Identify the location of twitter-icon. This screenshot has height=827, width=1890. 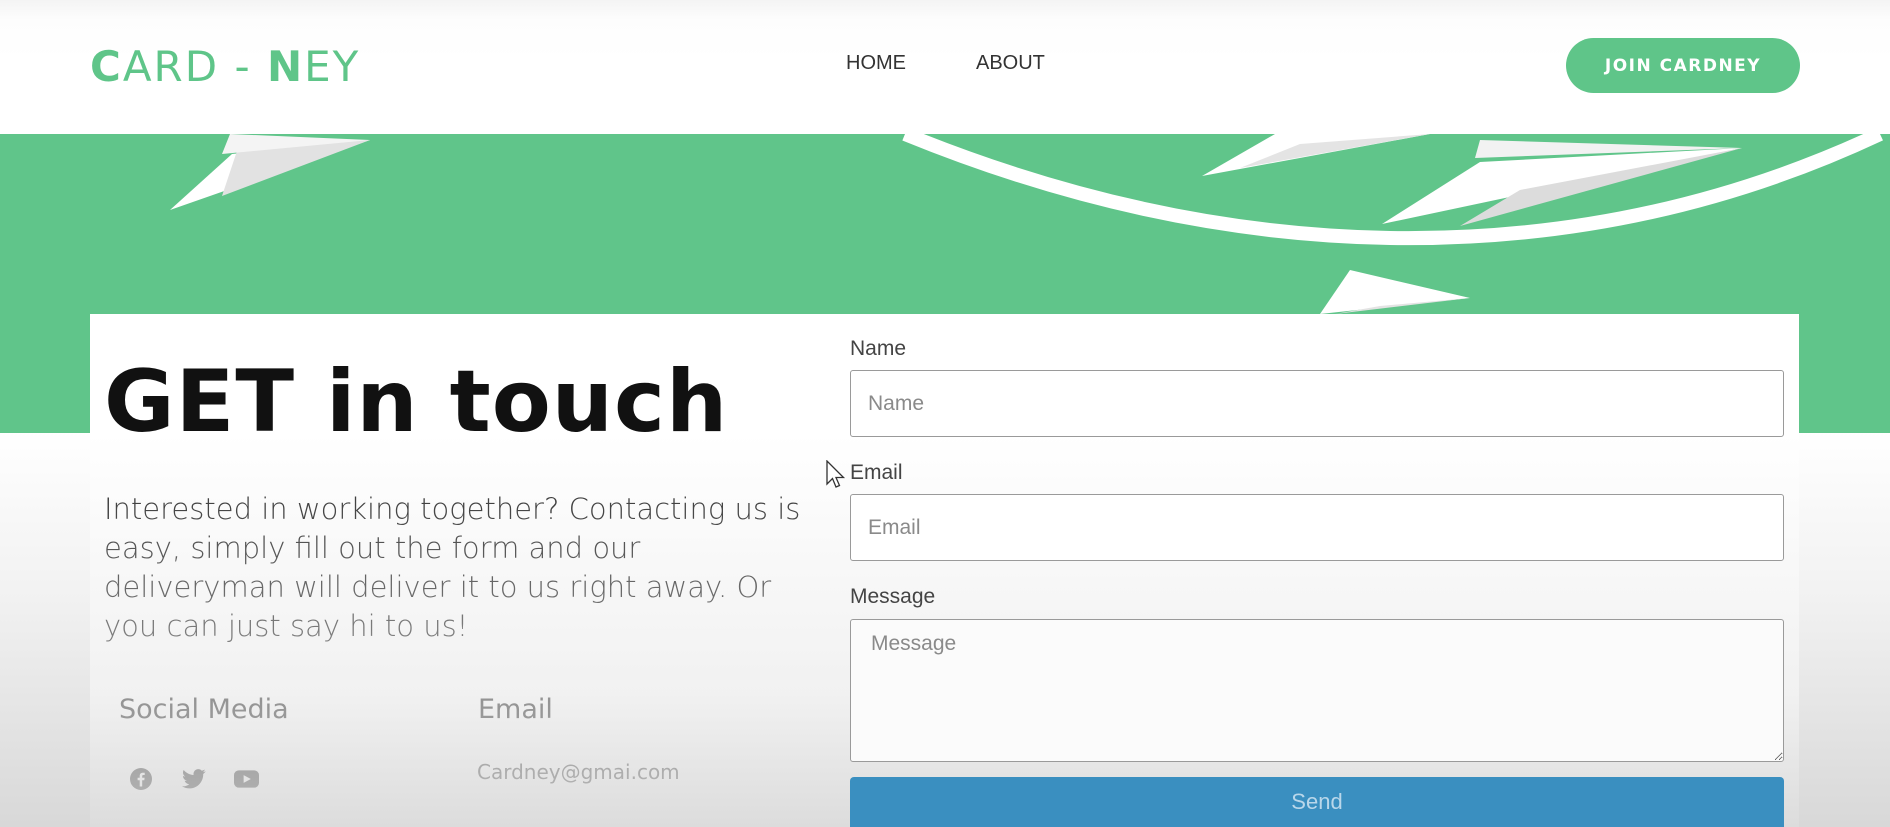
(193, 778).